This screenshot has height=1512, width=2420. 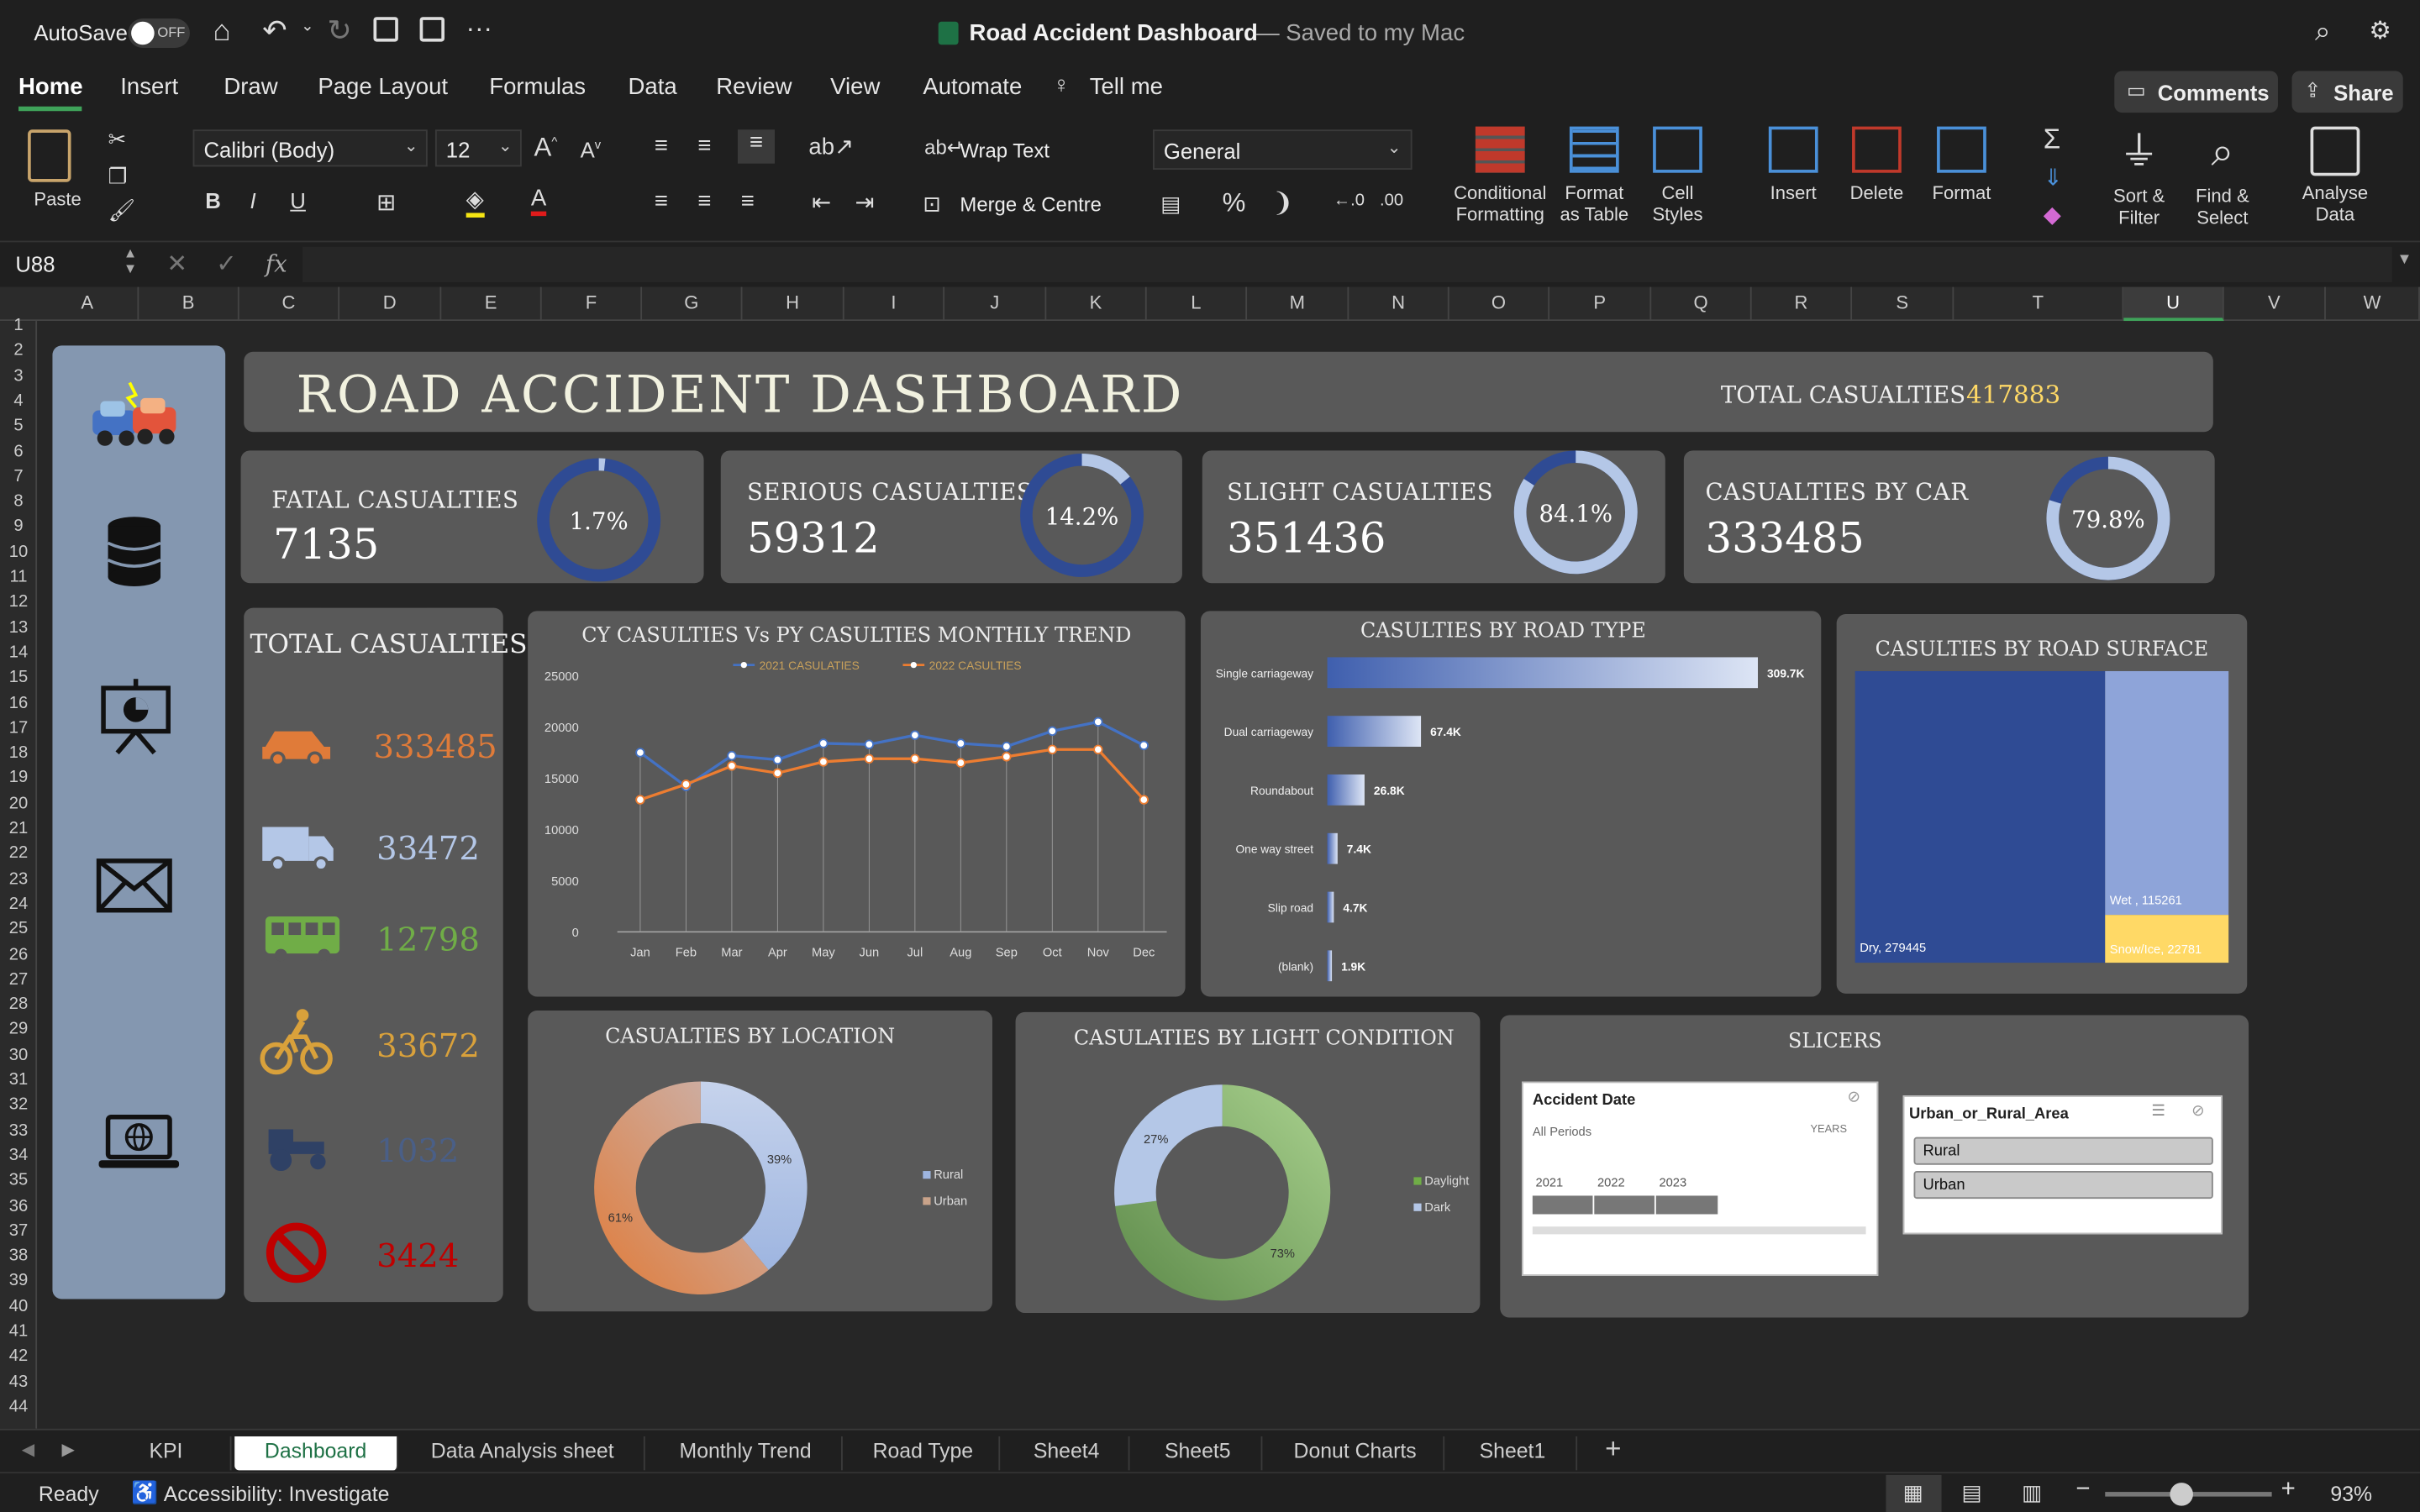 What do you see at coordinates (492, 304) in the screenshot?
I see `column-header-e: E` at bounding box center [492, 304].